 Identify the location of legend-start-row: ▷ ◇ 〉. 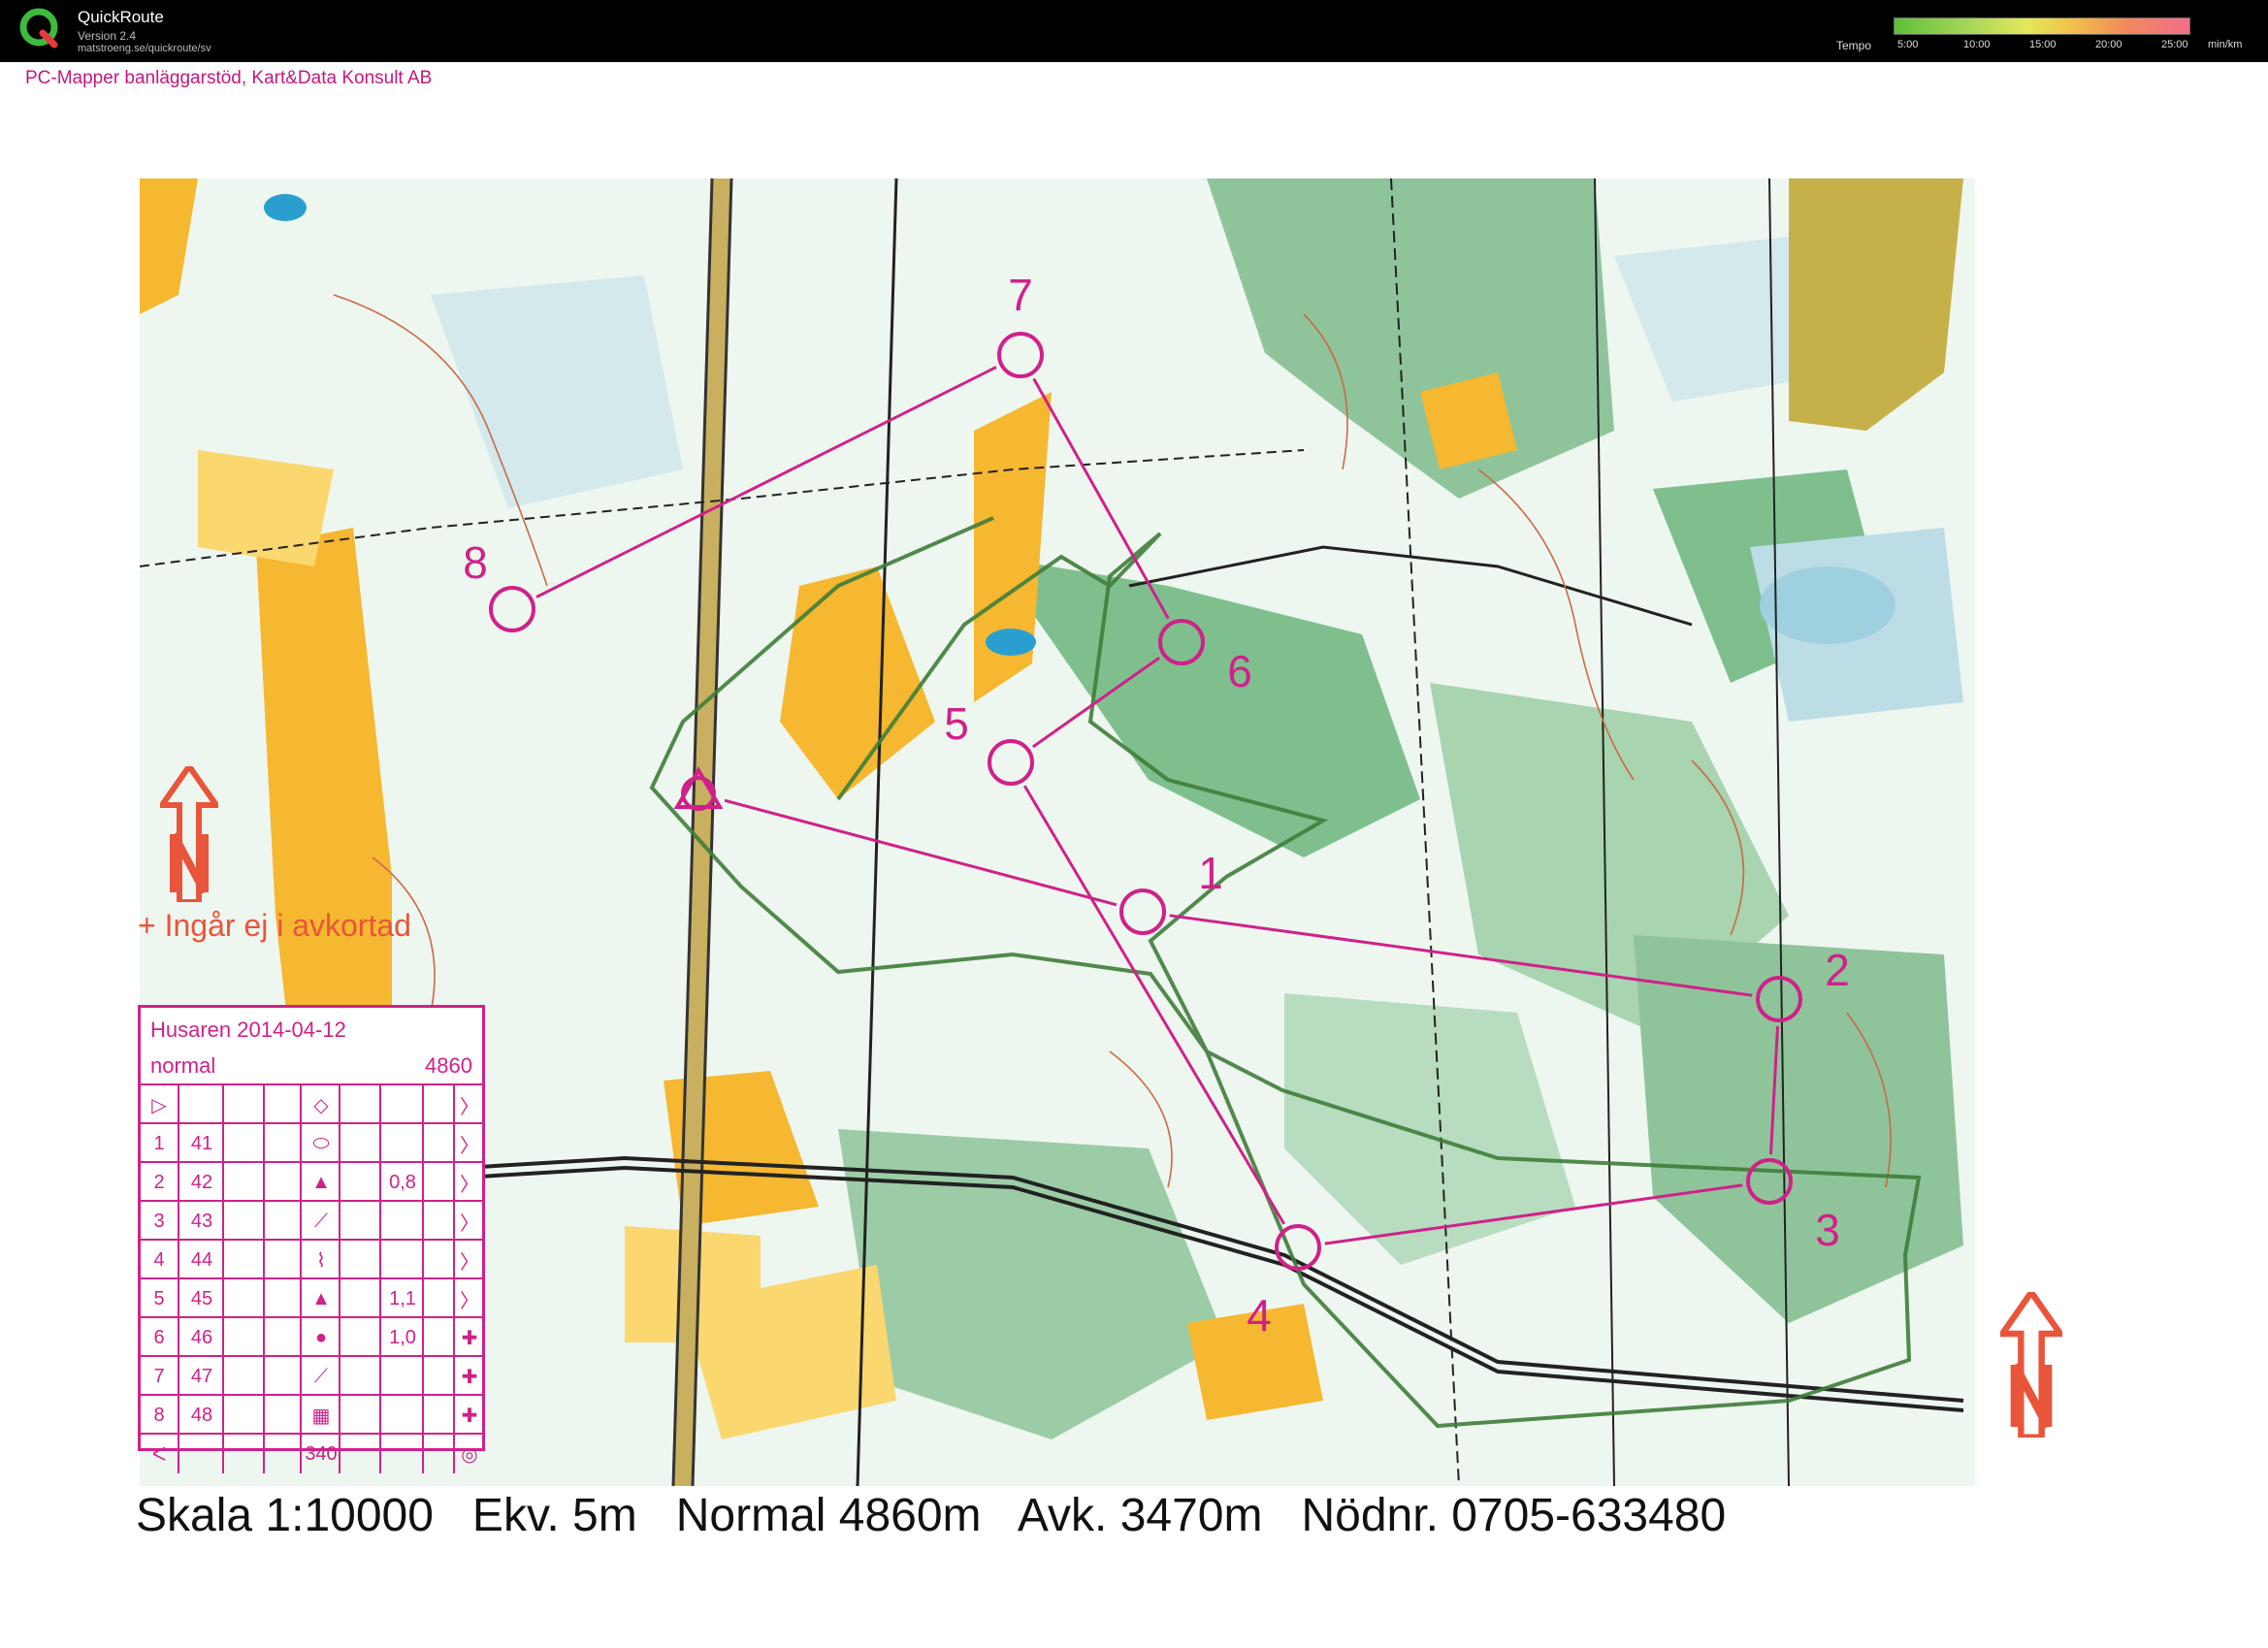
(311, 1103).